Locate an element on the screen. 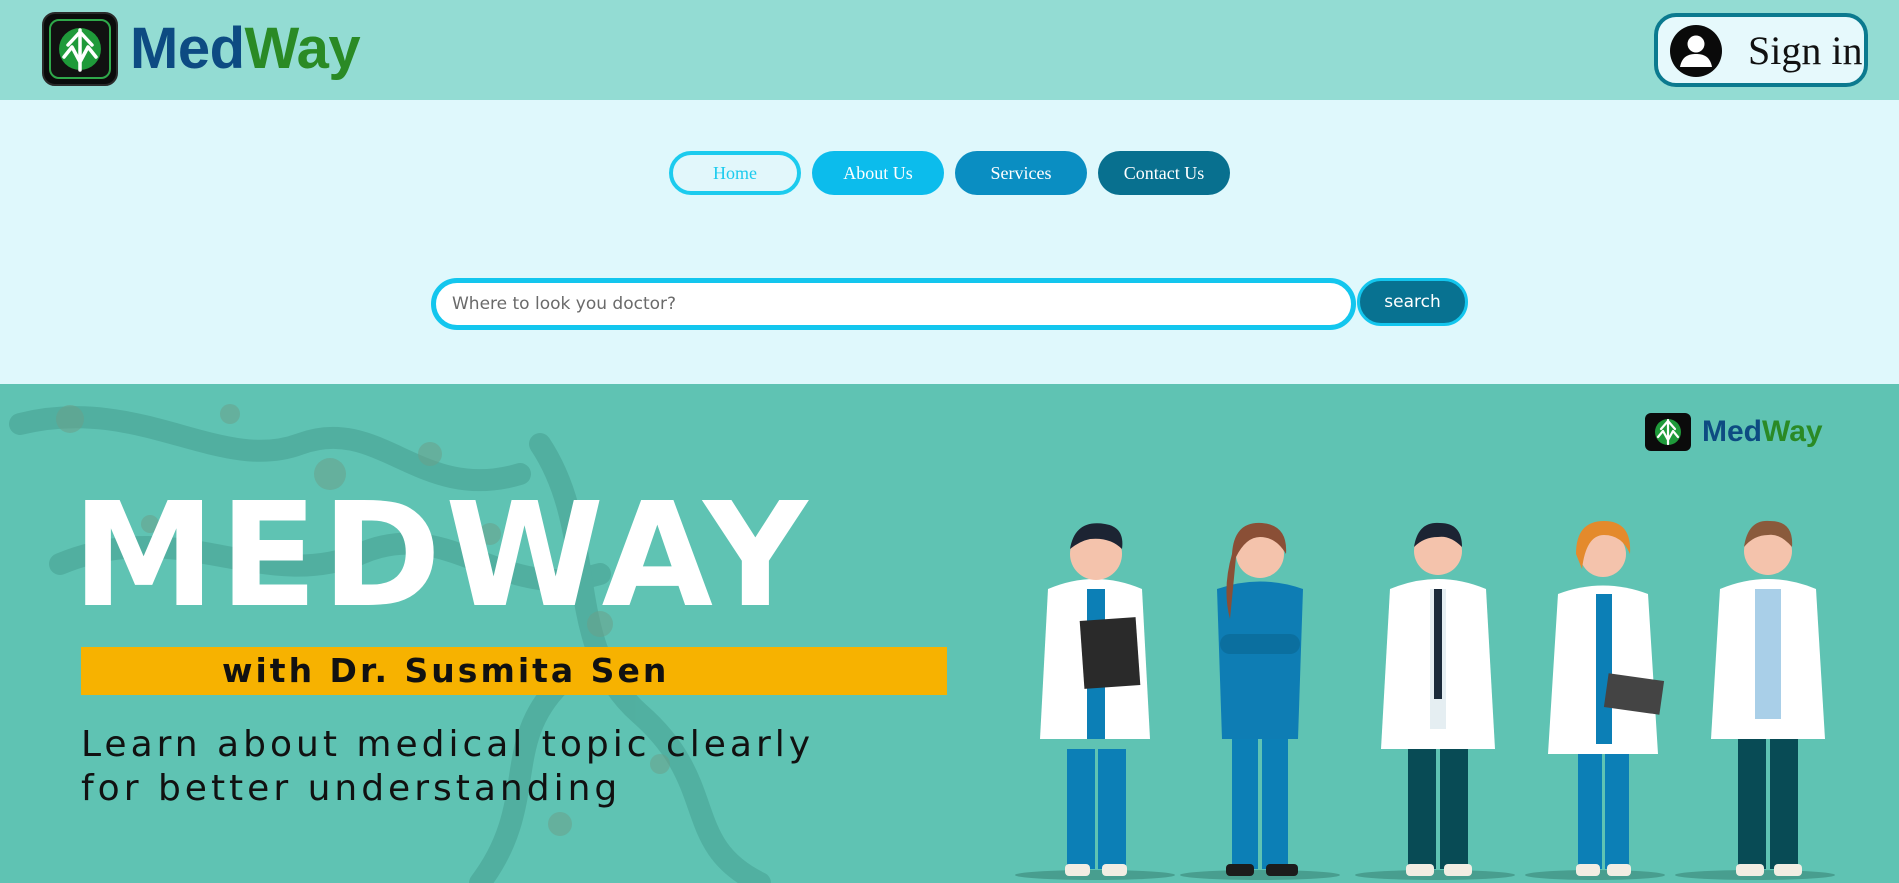  banner-brand-med: Med is located at coordinates (1732, 431).